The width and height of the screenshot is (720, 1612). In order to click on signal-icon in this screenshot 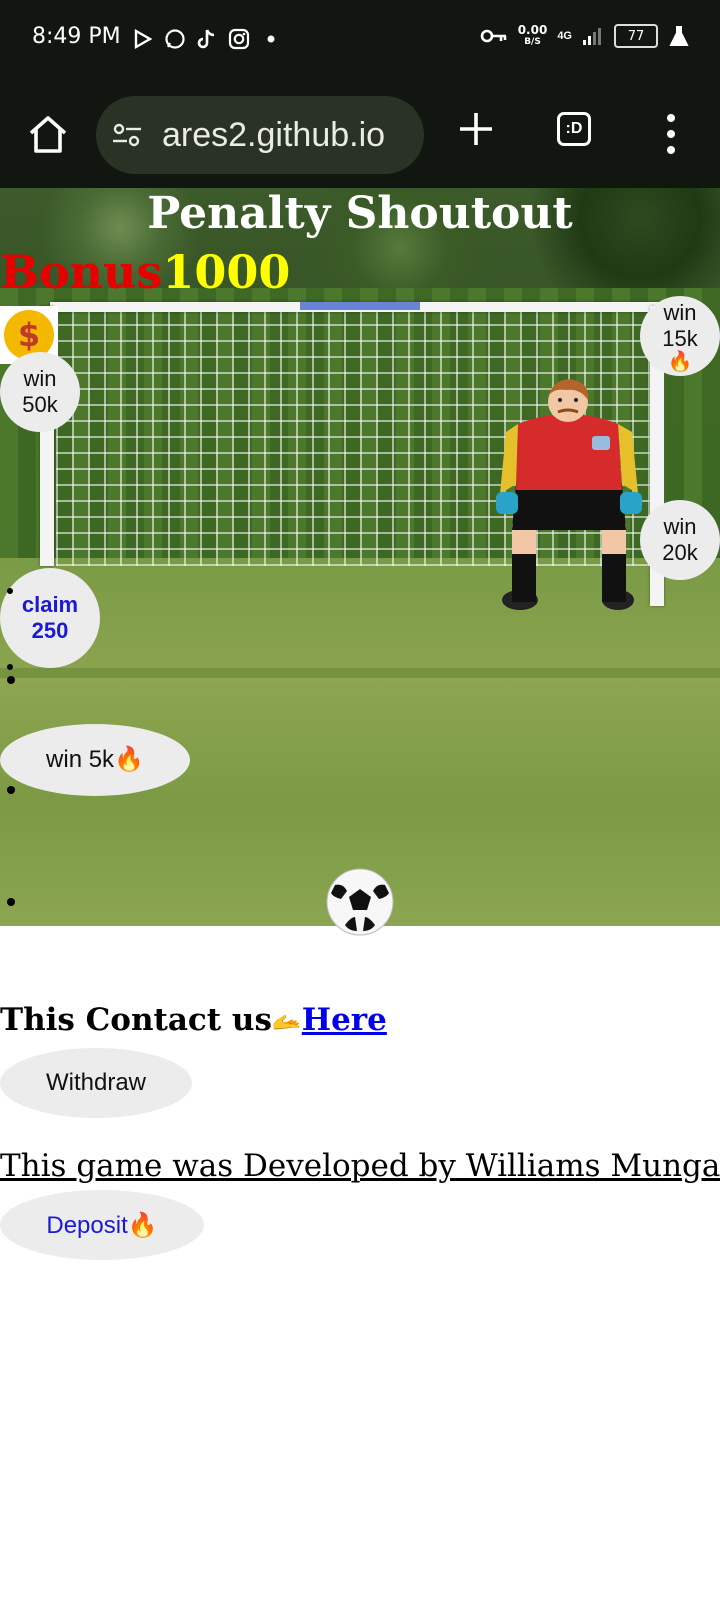, I will do `click(593, 36)`.